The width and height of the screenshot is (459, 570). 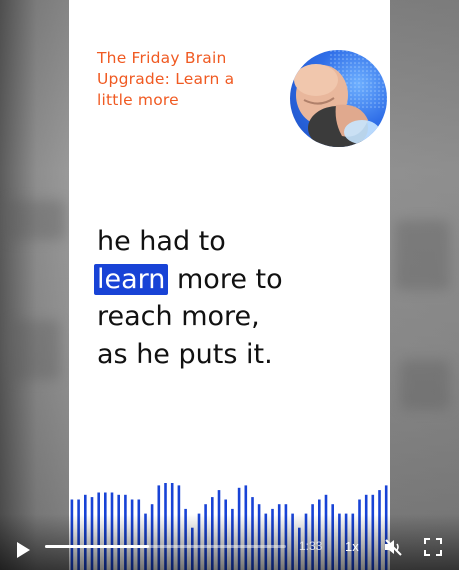 I want to click on caption-line: reach more,, so click(x=239, y=317).